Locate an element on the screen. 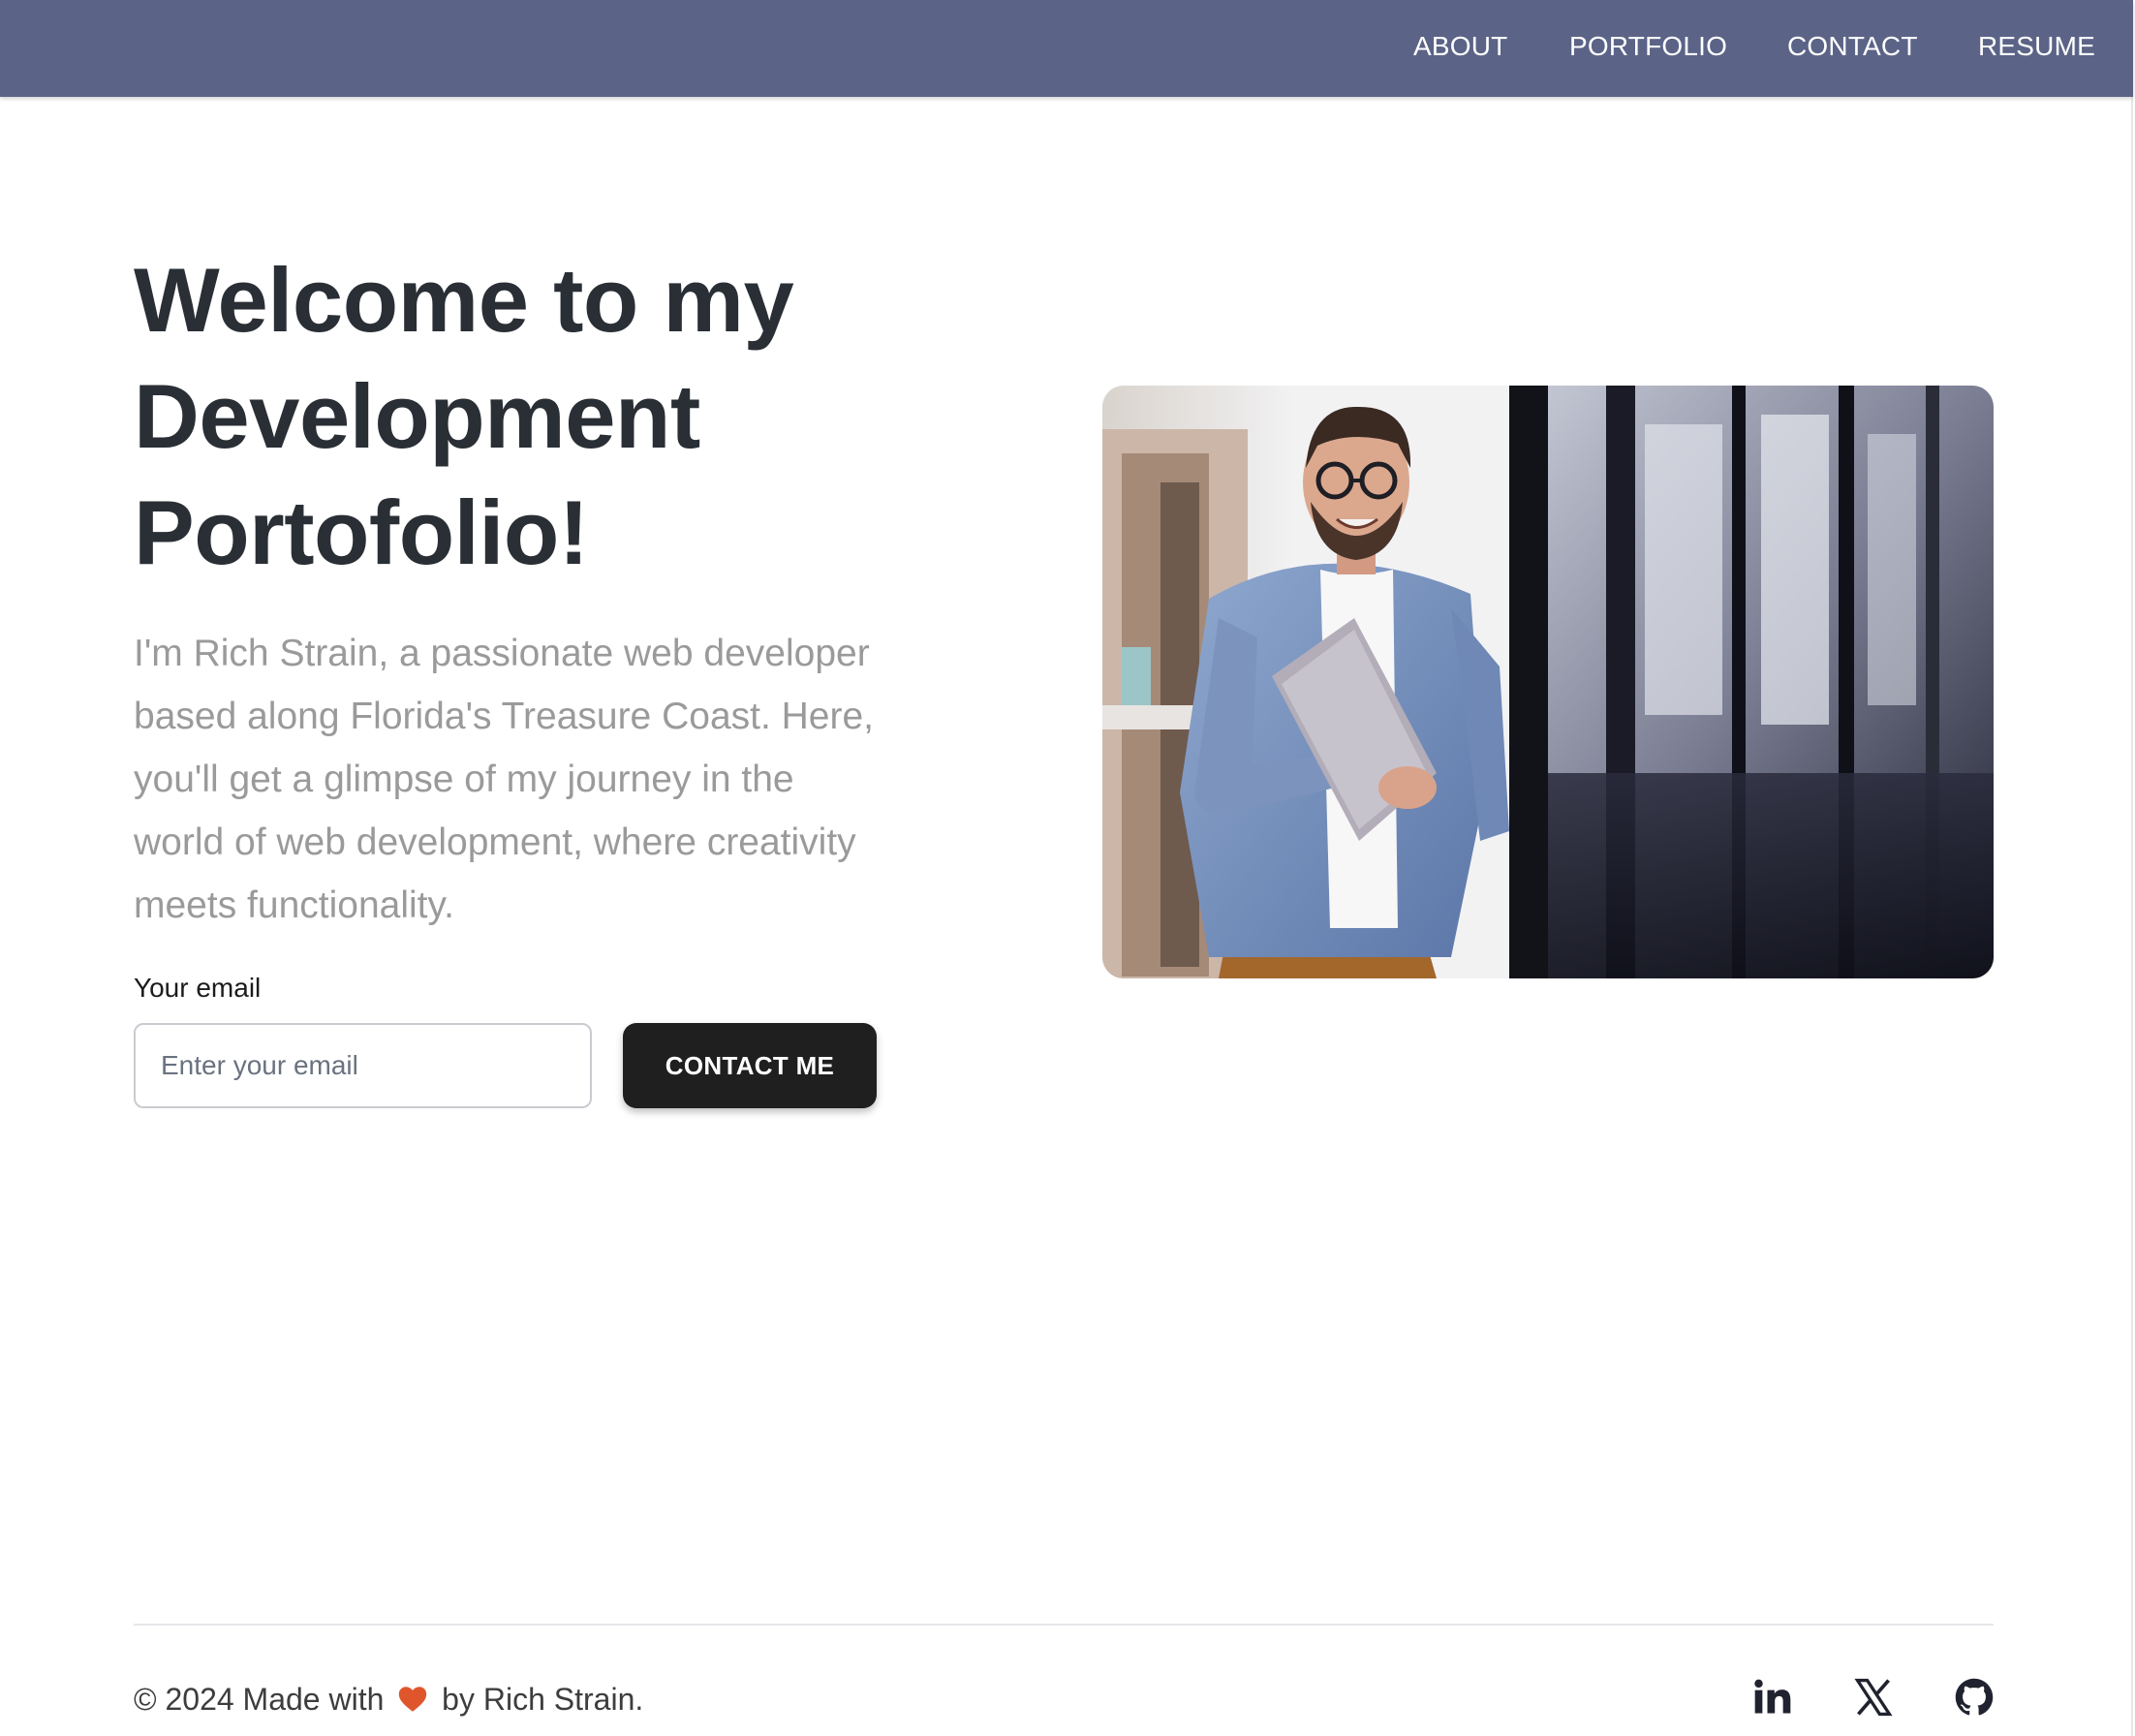  email-input is located at coordinates (363, 1065).